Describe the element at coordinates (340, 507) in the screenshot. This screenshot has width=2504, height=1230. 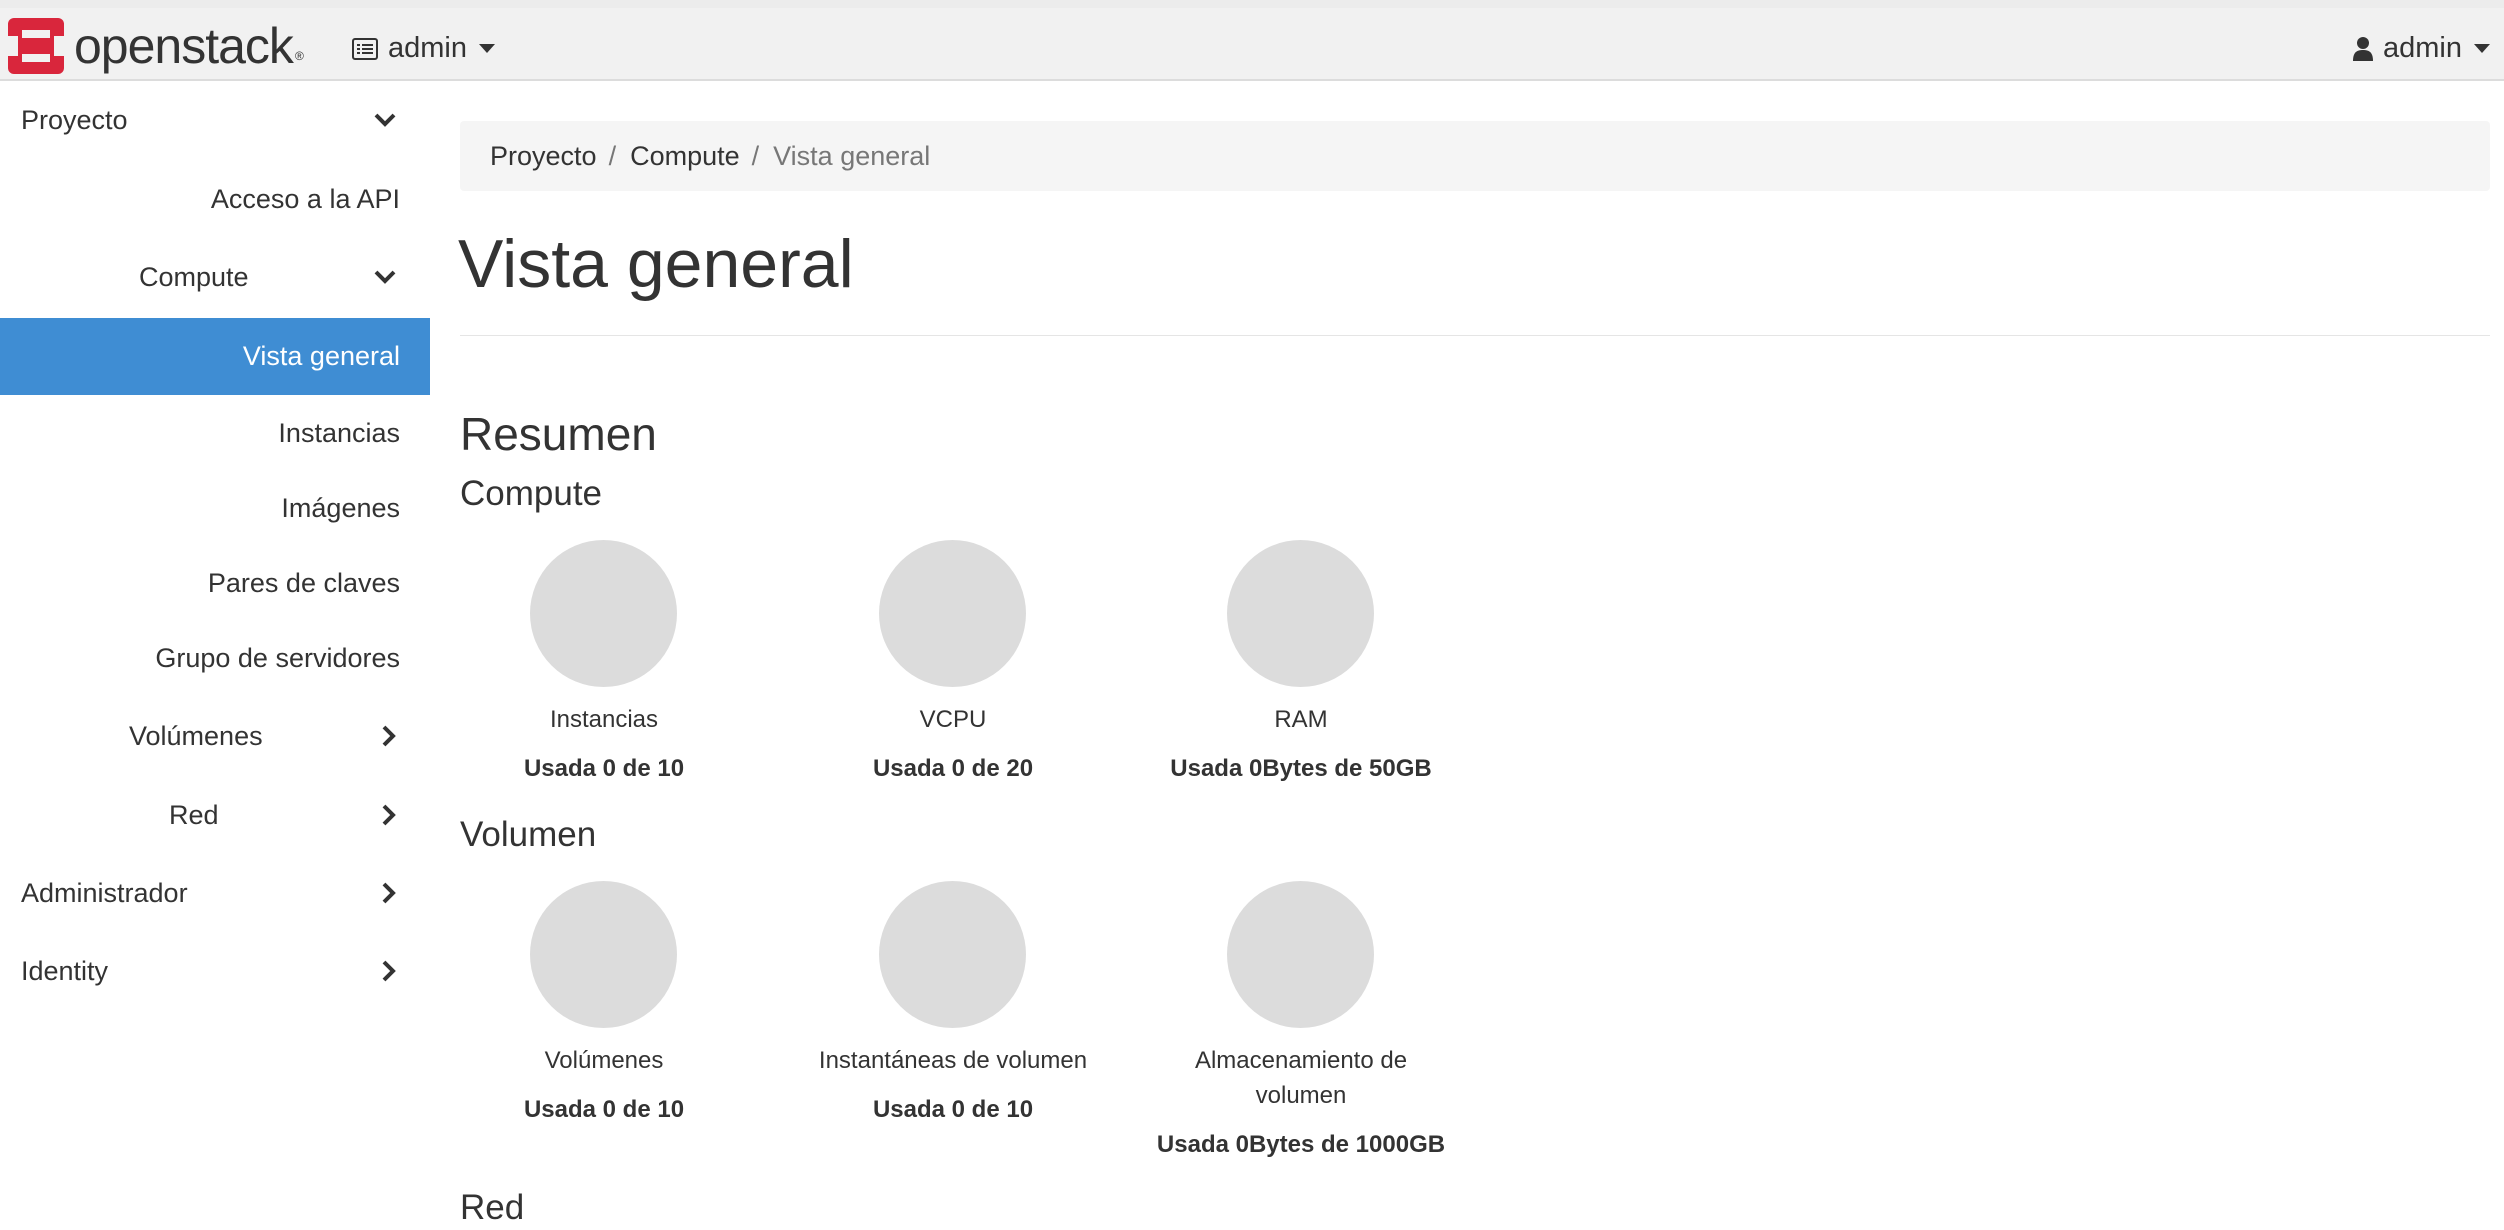
I see `sidebar-item-label: Imágenes` at that location.